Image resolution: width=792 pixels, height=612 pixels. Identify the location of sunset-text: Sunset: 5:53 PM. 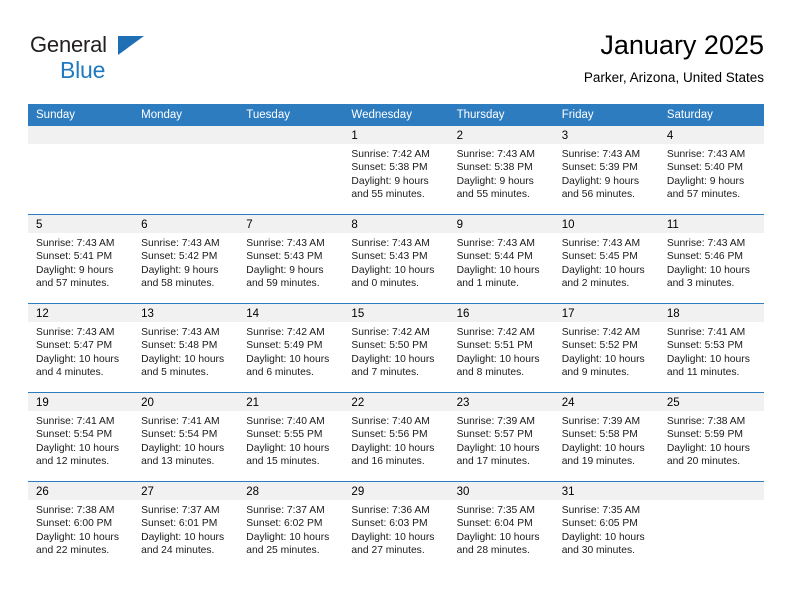
(704, 346).